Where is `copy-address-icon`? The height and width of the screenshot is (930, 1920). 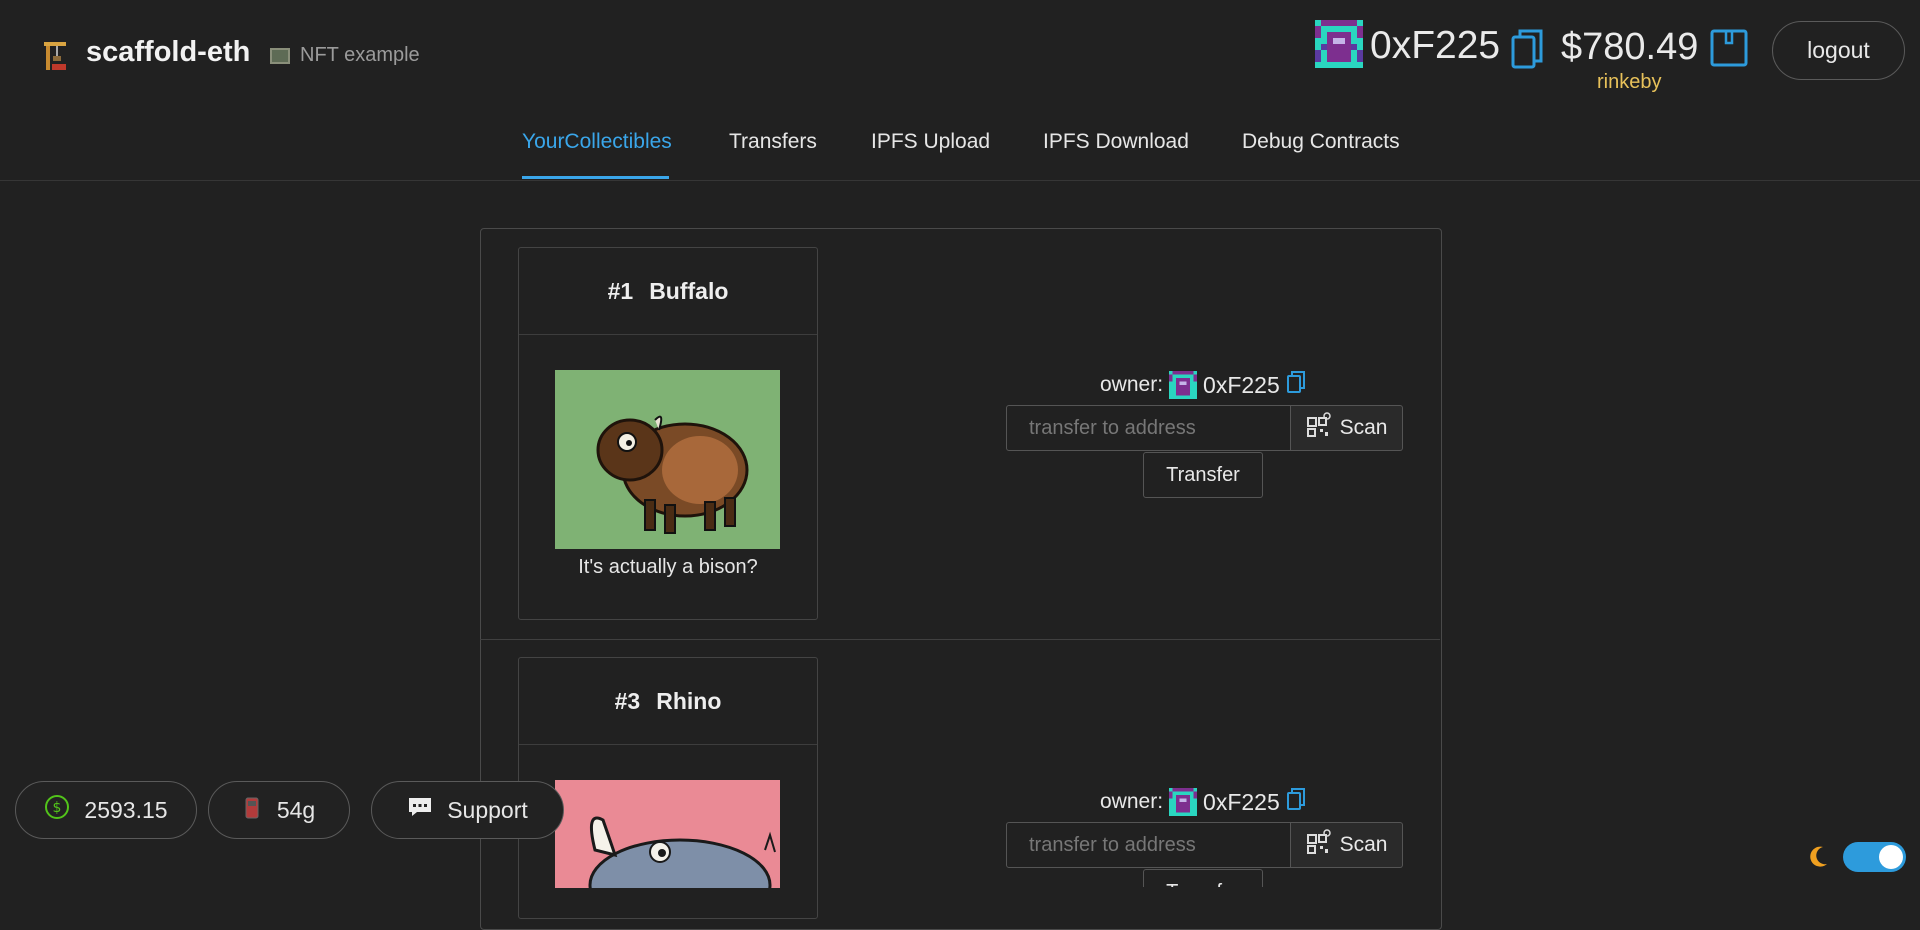 copy-address-icon is located at coordinates (1527, 51).